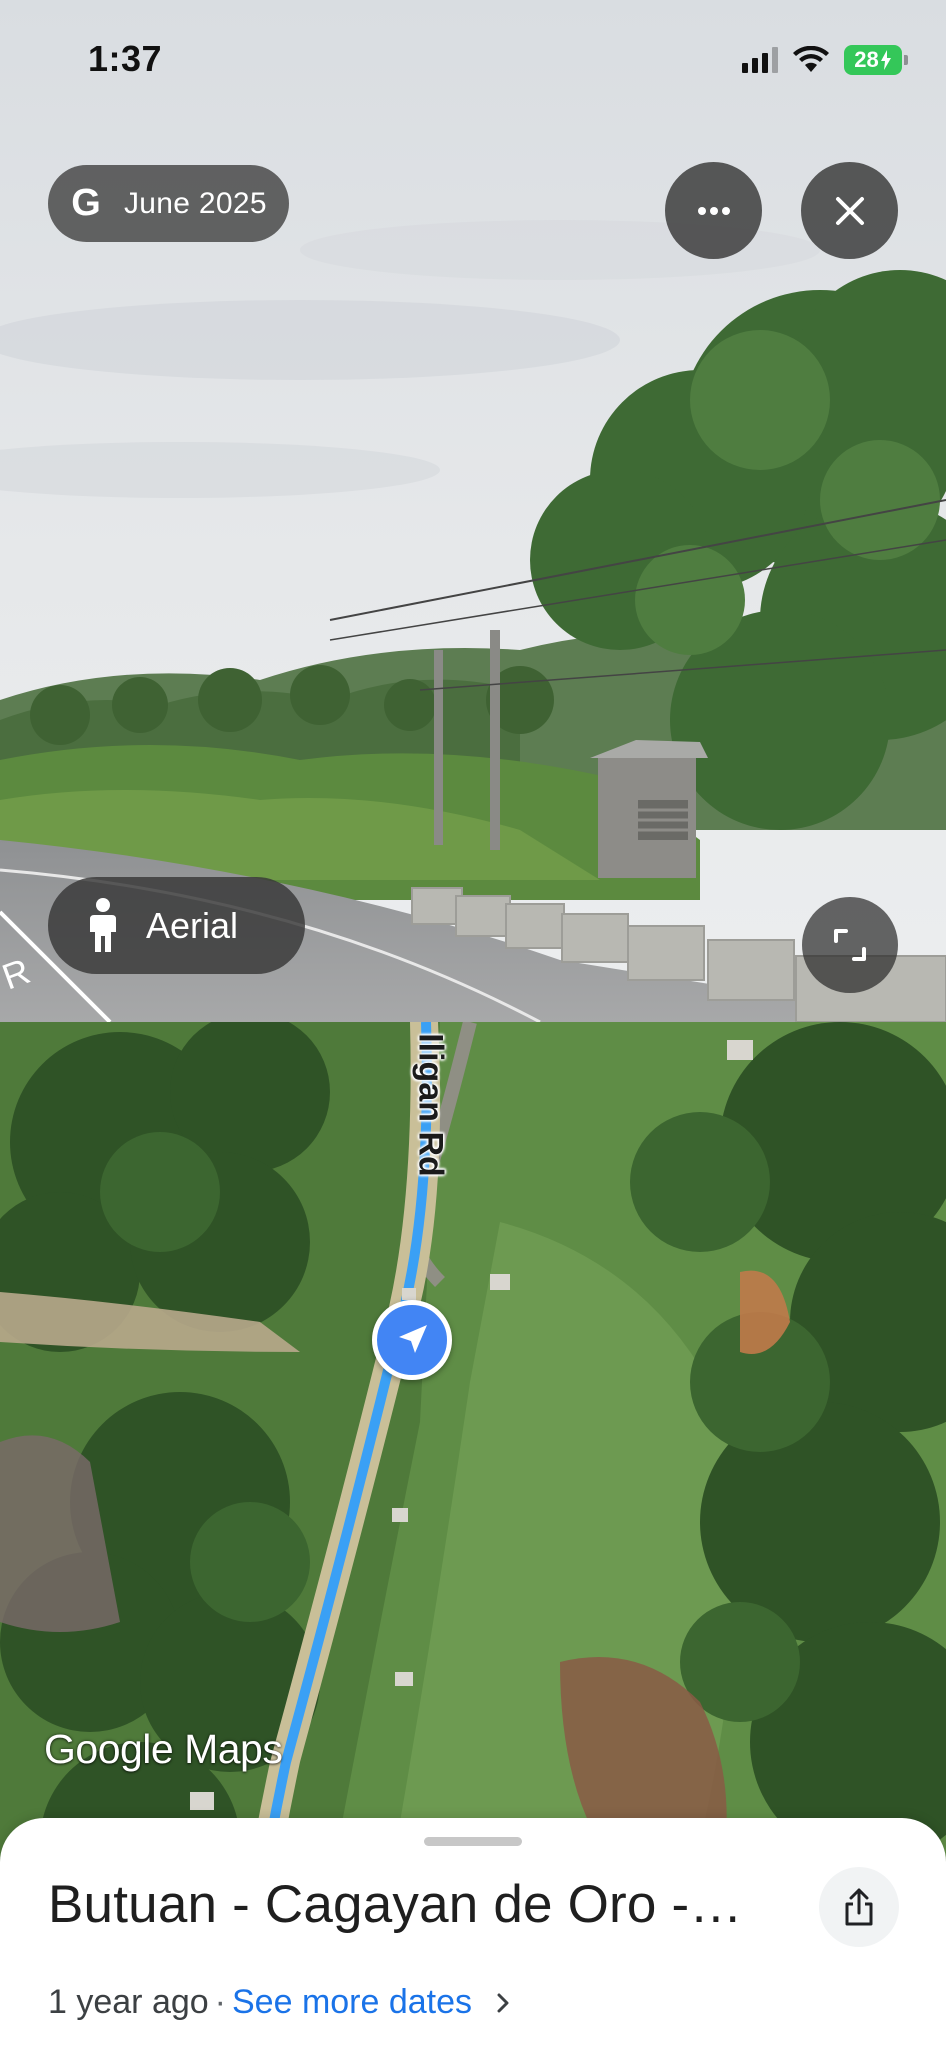 This screenshot has width=946, height=2047. Describe the element at coordinates (195, 203) in the screenshot. I see `imagery-date-label: June 2025` at that location.